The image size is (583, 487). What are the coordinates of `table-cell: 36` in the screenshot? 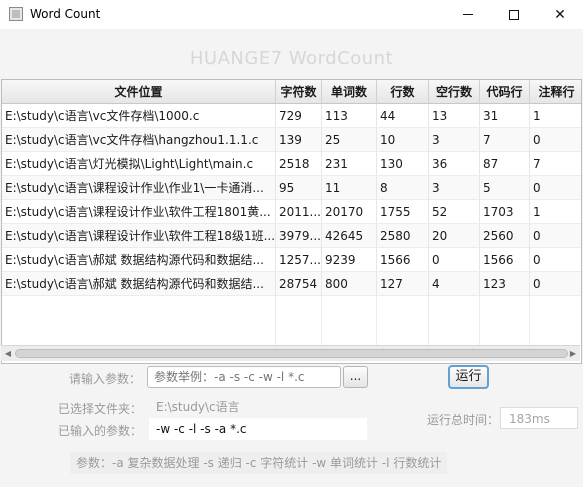 It's located at (454, 163).